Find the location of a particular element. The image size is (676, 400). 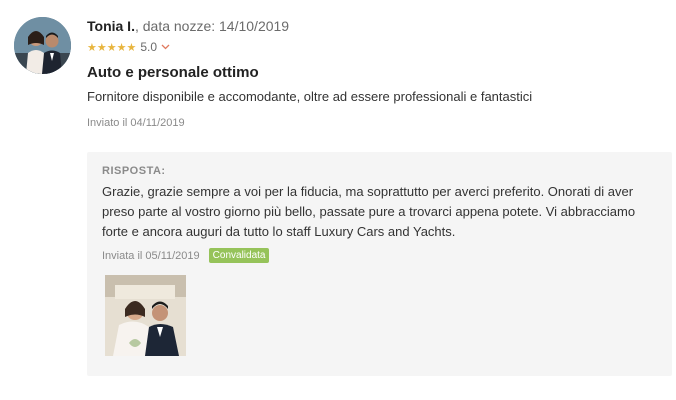

validated-badge: Convalidata is located at coordinates (239, 255).